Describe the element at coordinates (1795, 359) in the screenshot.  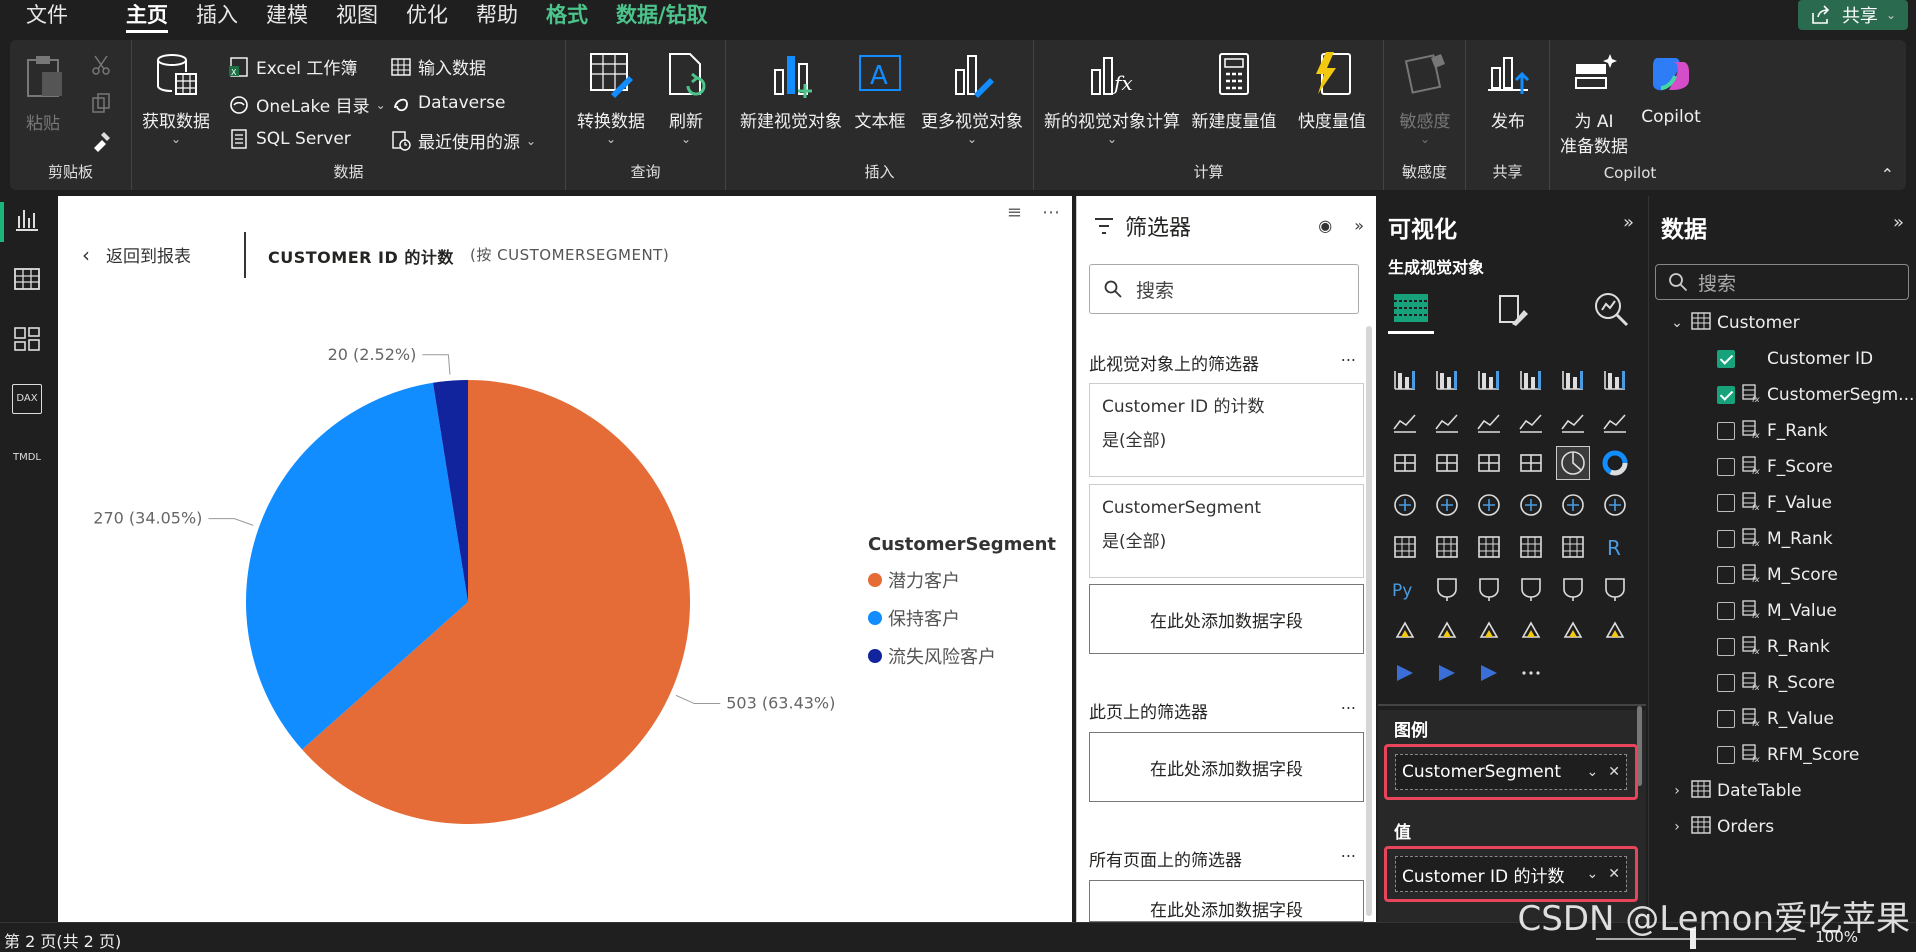
I see `field-row: Customer ID` at that location.